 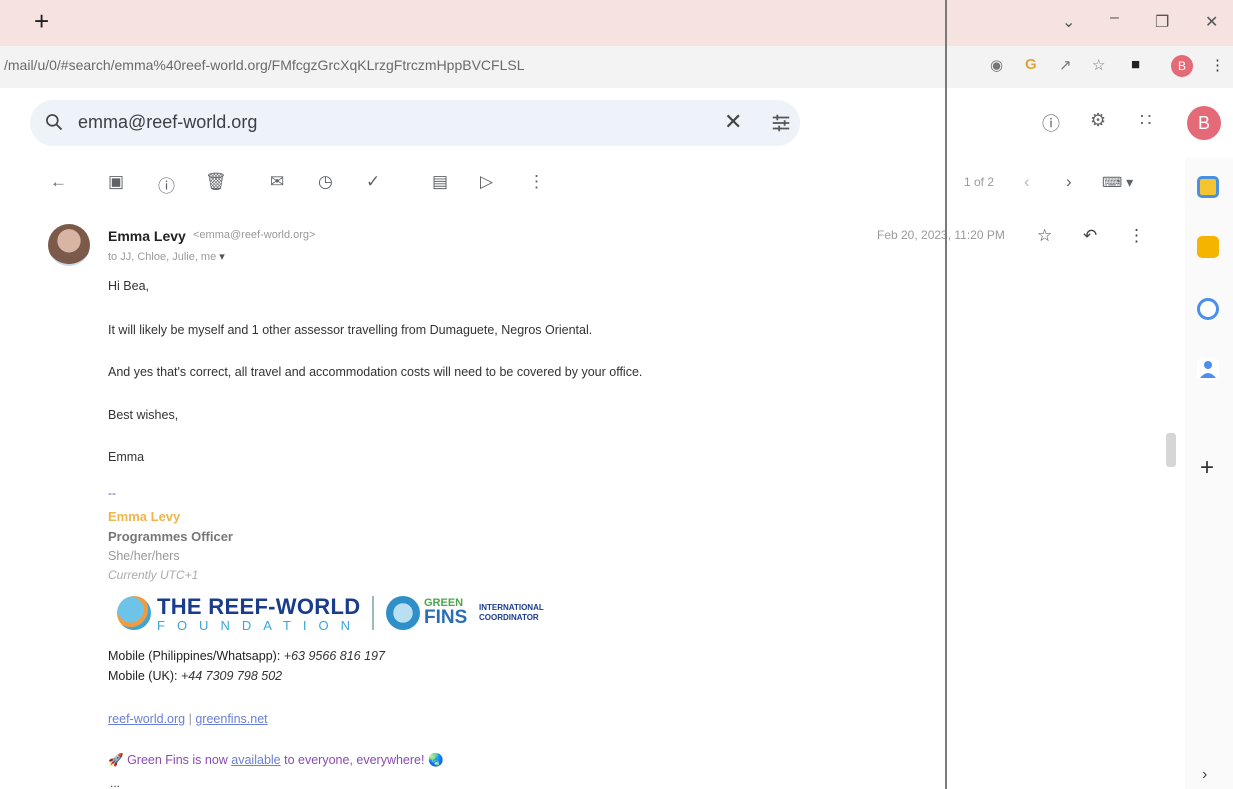 What do you see at coordinates (1208, 309) in the screenshot?
I see `tasks-icon` at bounding box center [1208, 309].